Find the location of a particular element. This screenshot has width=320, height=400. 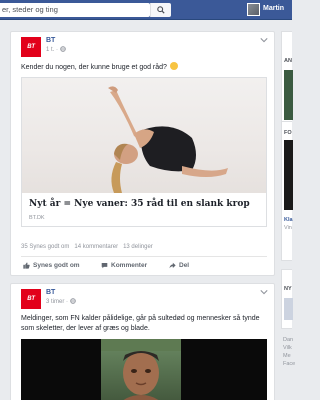

post-timestamp: 1 t. is located at coordinates (50, 50).